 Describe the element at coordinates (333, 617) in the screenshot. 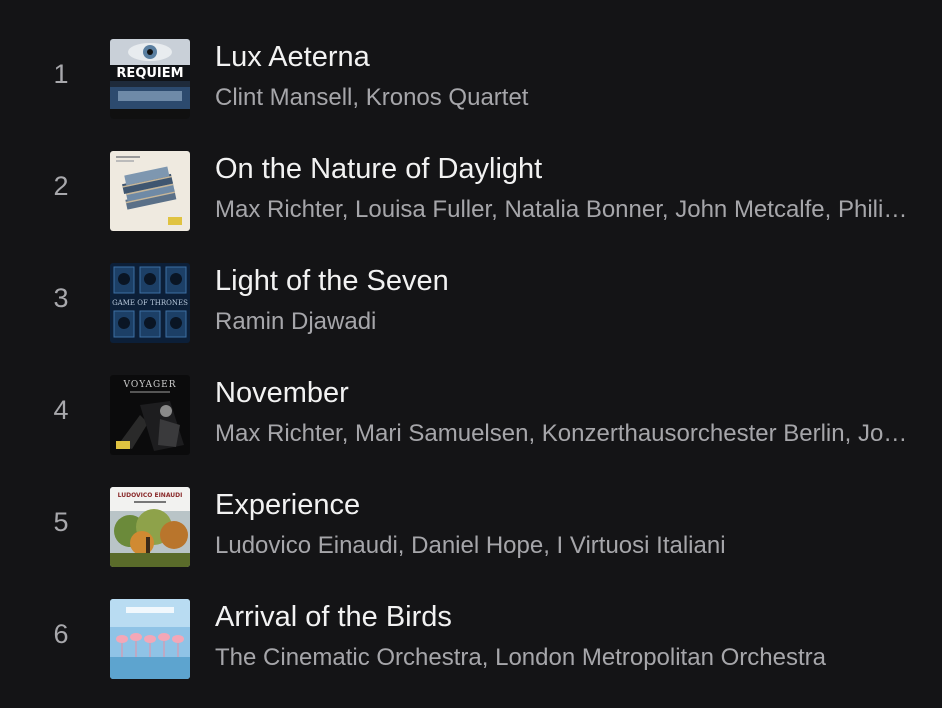

I see `track-title: Arrival of the Birds` at that location.